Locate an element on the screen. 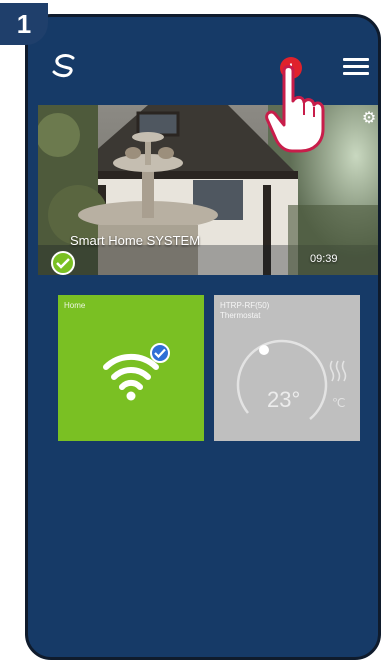  svg-text: ℃ is located at coordinates (338, 403).